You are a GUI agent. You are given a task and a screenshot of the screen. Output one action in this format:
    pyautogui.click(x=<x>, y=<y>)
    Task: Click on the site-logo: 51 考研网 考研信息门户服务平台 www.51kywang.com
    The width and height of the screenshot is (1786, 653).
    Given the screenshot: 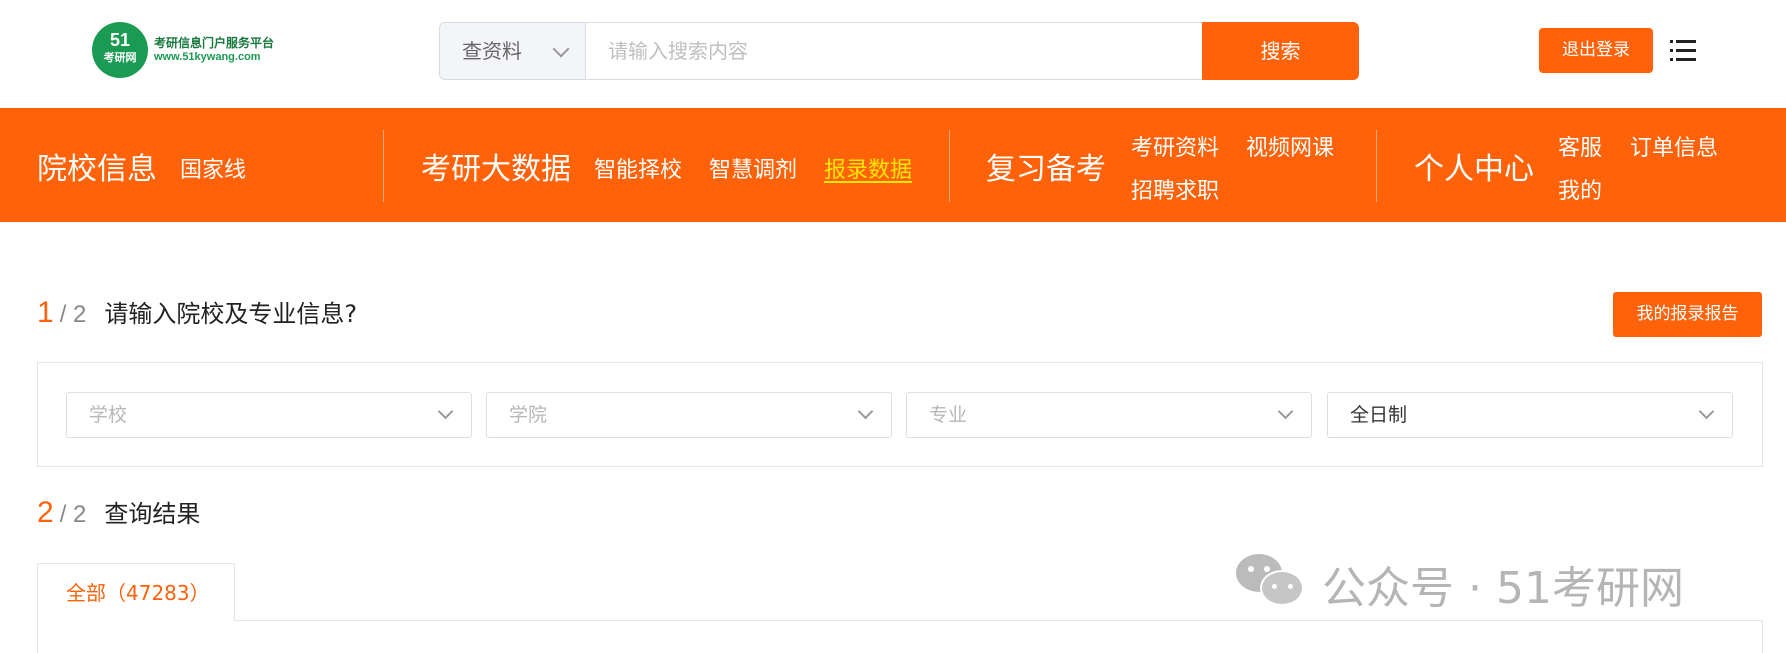 What is the action you would take?
    pyautogui.click(x=192, y=52)
    